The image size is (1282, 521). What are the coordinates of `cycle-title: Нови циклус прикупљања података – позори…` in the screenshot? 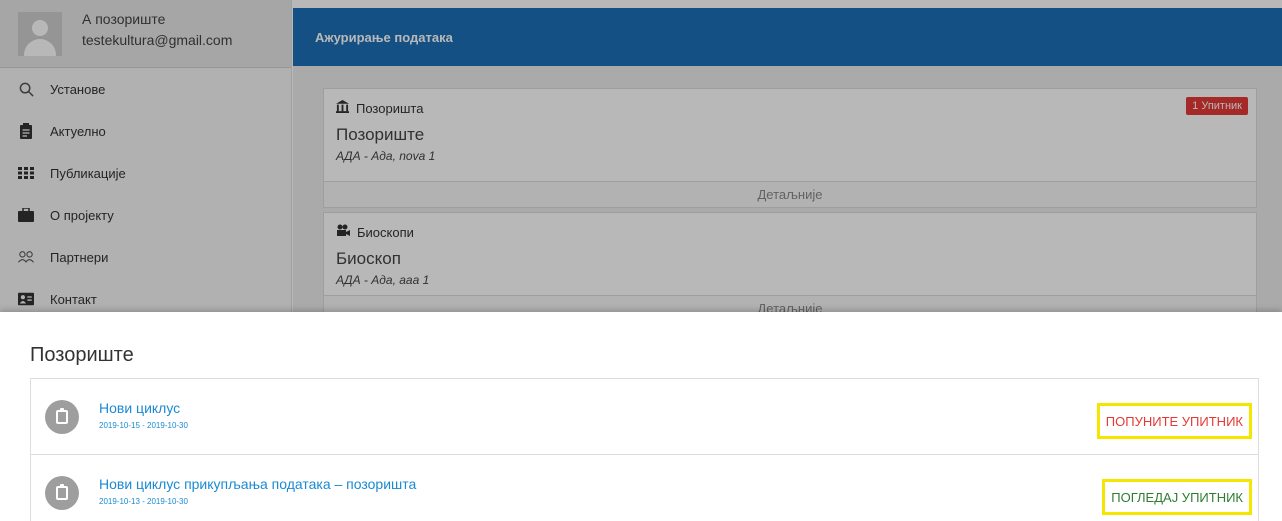 It's located at (257, 484).